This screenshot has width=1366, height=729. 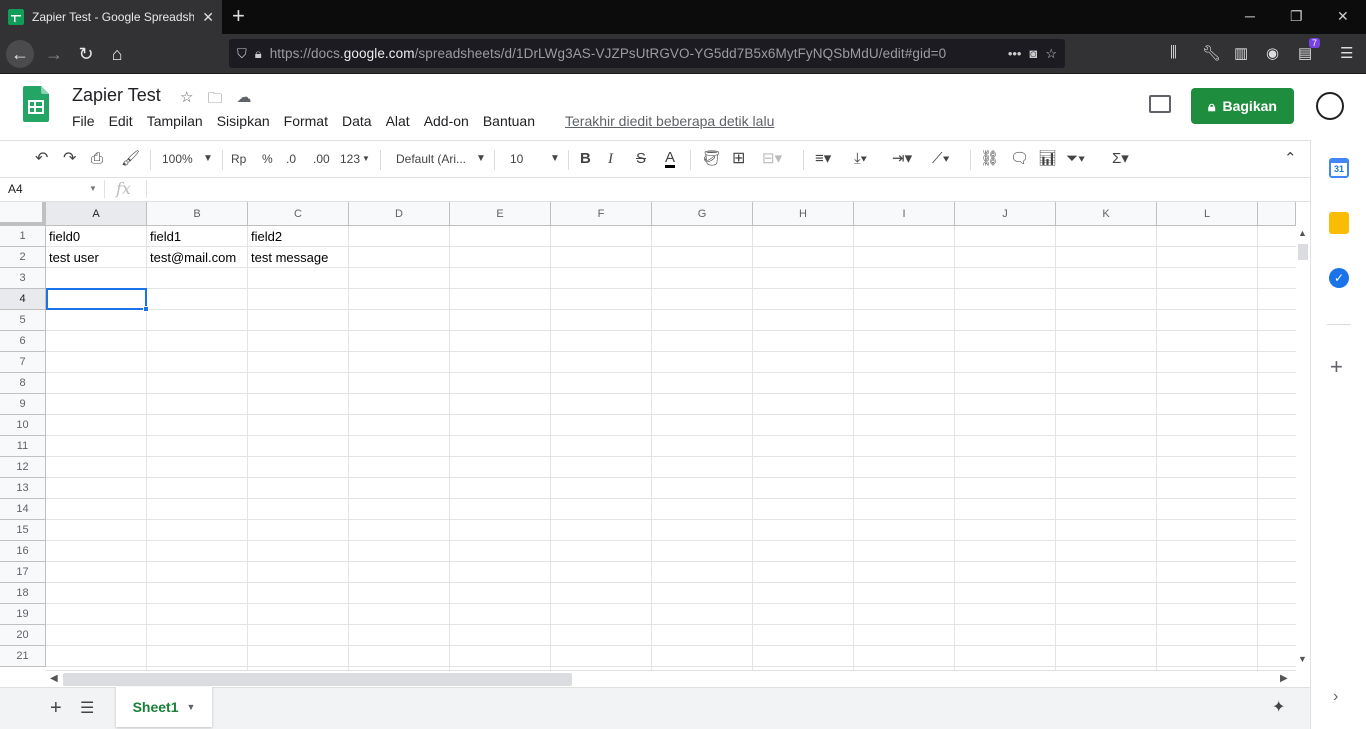 I want to click on reload-icon: ↻, so click(x=86, y=54).